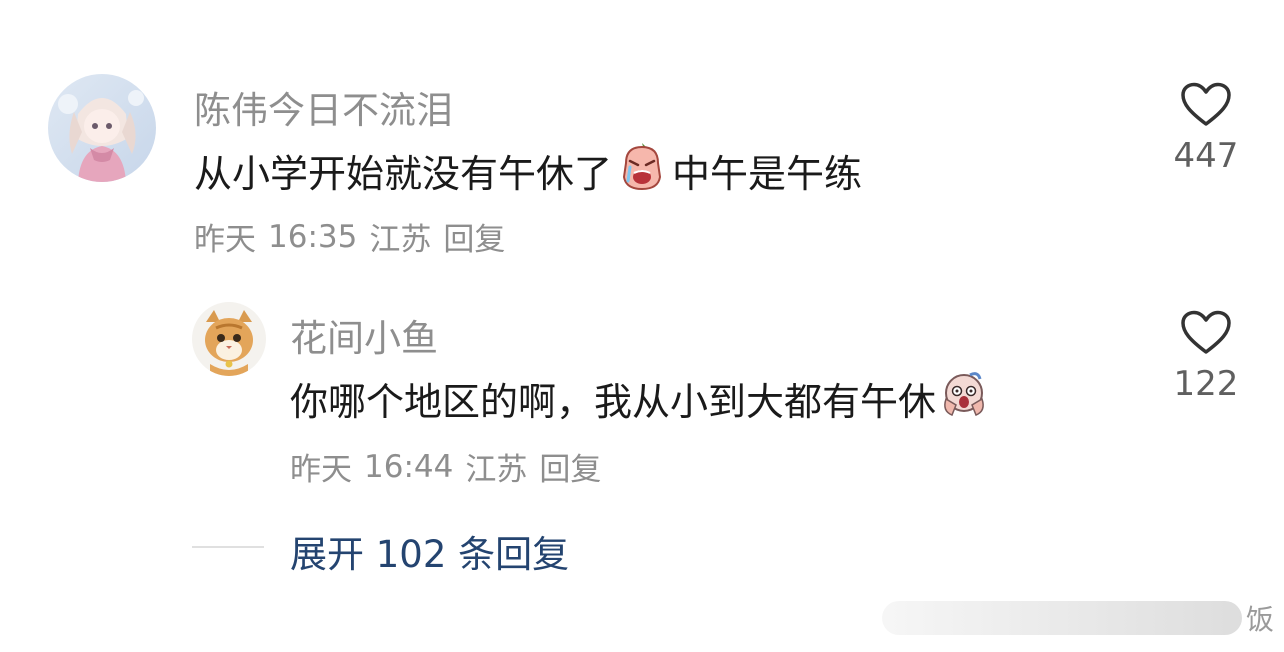  I want to click on shocked-emoji-icon, so click(964, 398).